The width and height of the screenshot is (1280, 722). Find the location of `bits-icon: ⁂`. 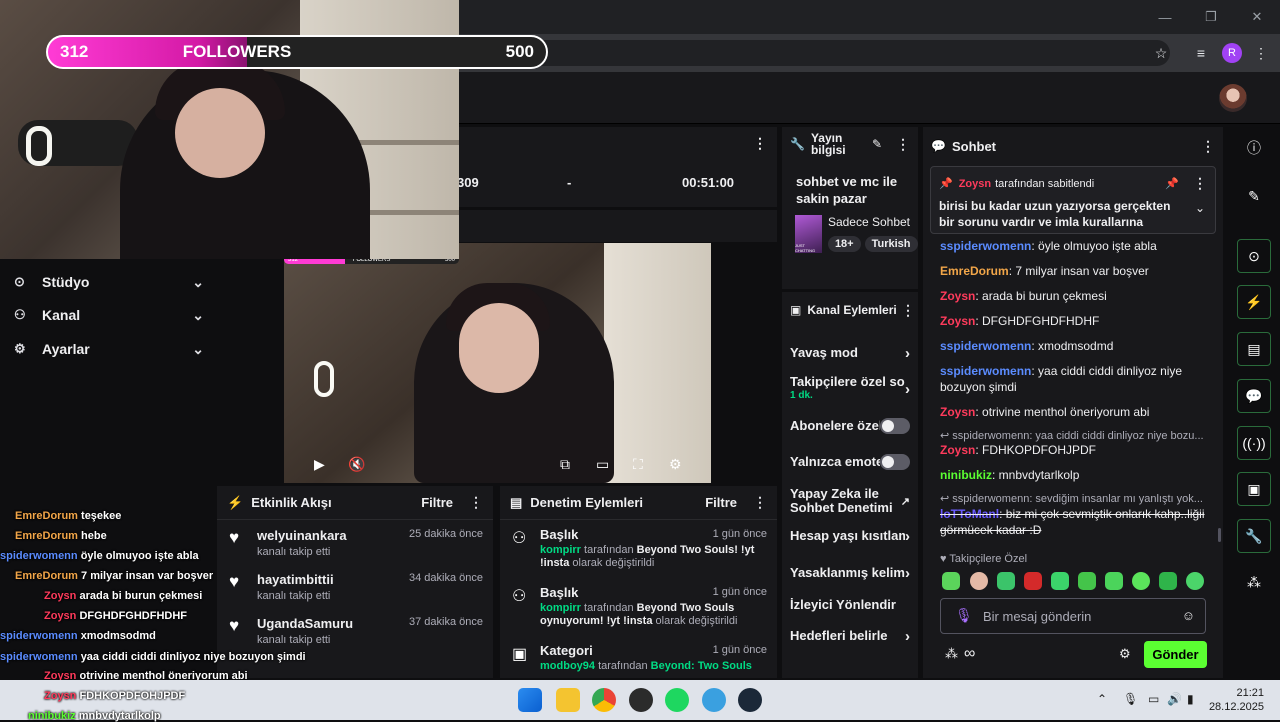

bits-icon: ⁂ is located at coordinates (951, 654).